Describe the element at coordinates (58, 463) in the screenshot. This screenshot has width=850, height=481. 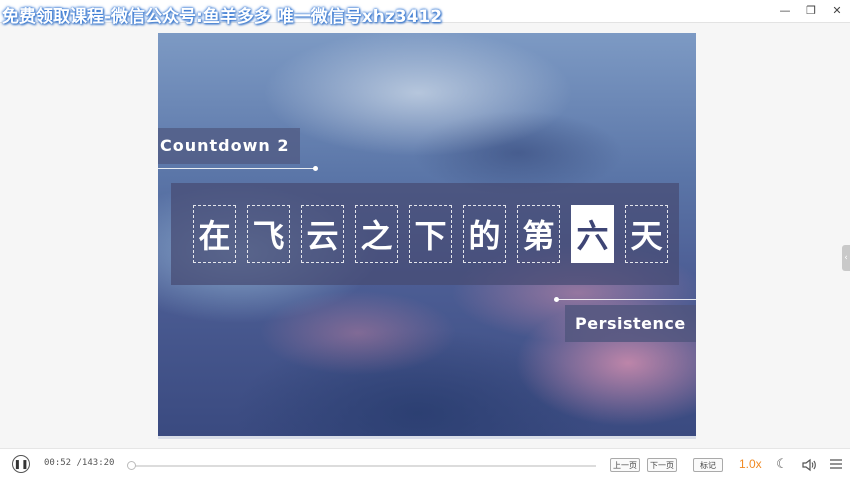
I see `current-time: 00:52` at that location.